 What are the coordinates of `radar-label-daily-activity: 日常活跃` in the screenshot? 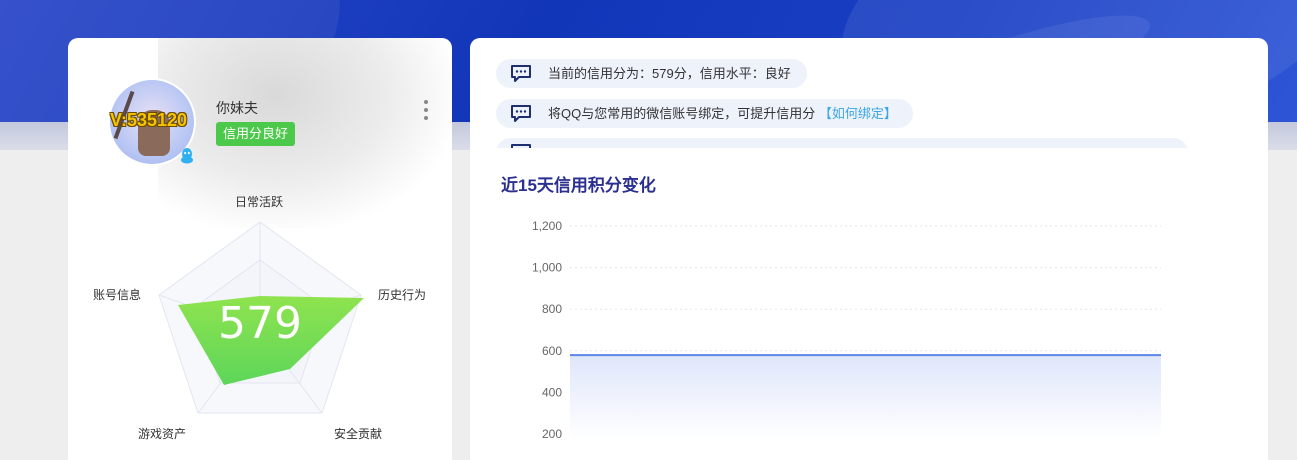 It's located at (259, 202).